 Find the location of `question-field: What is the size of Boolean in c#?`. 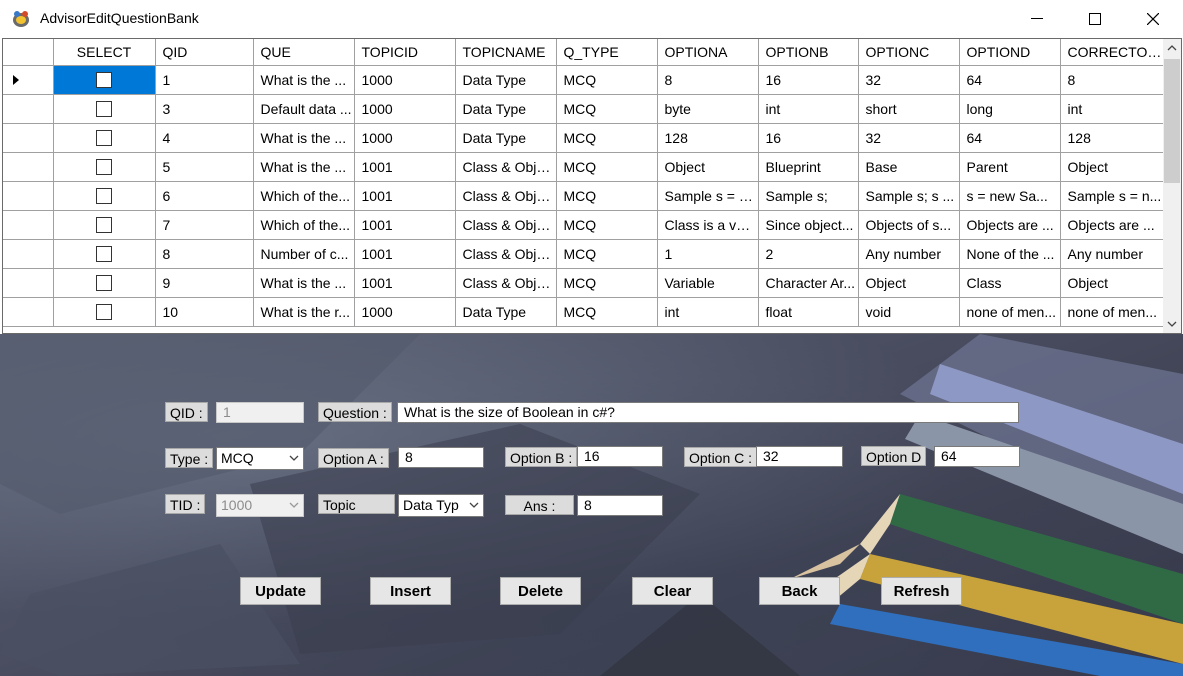

question-field: What is the size of Boolean in c#? is located at coordinates (708, 412).